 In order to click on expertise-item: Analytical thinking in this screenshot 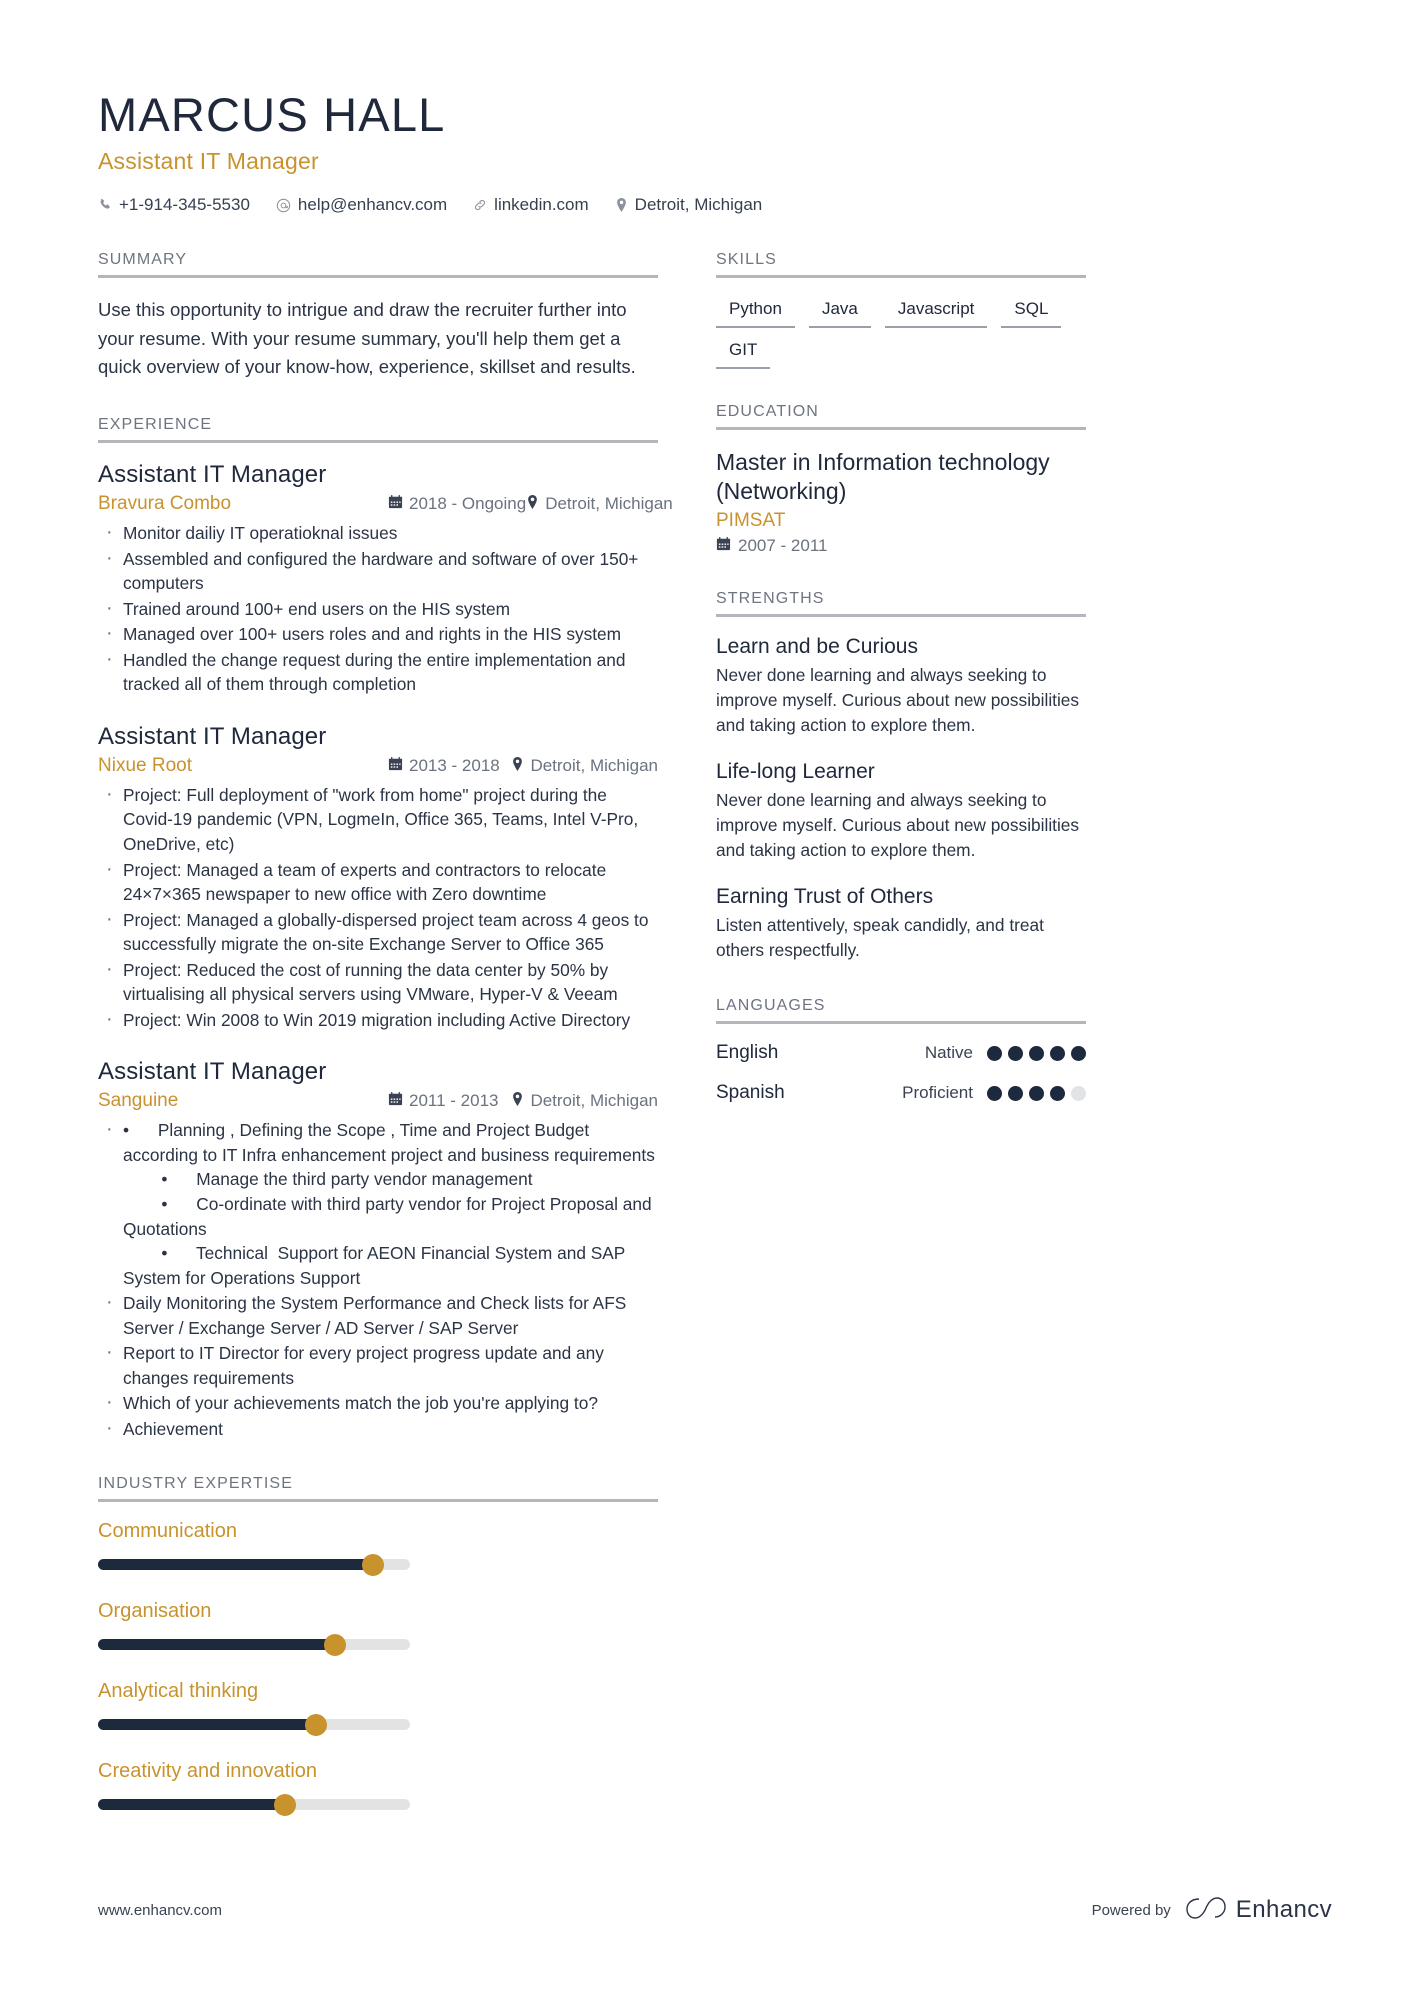, I will do `click(254, 1708)`.